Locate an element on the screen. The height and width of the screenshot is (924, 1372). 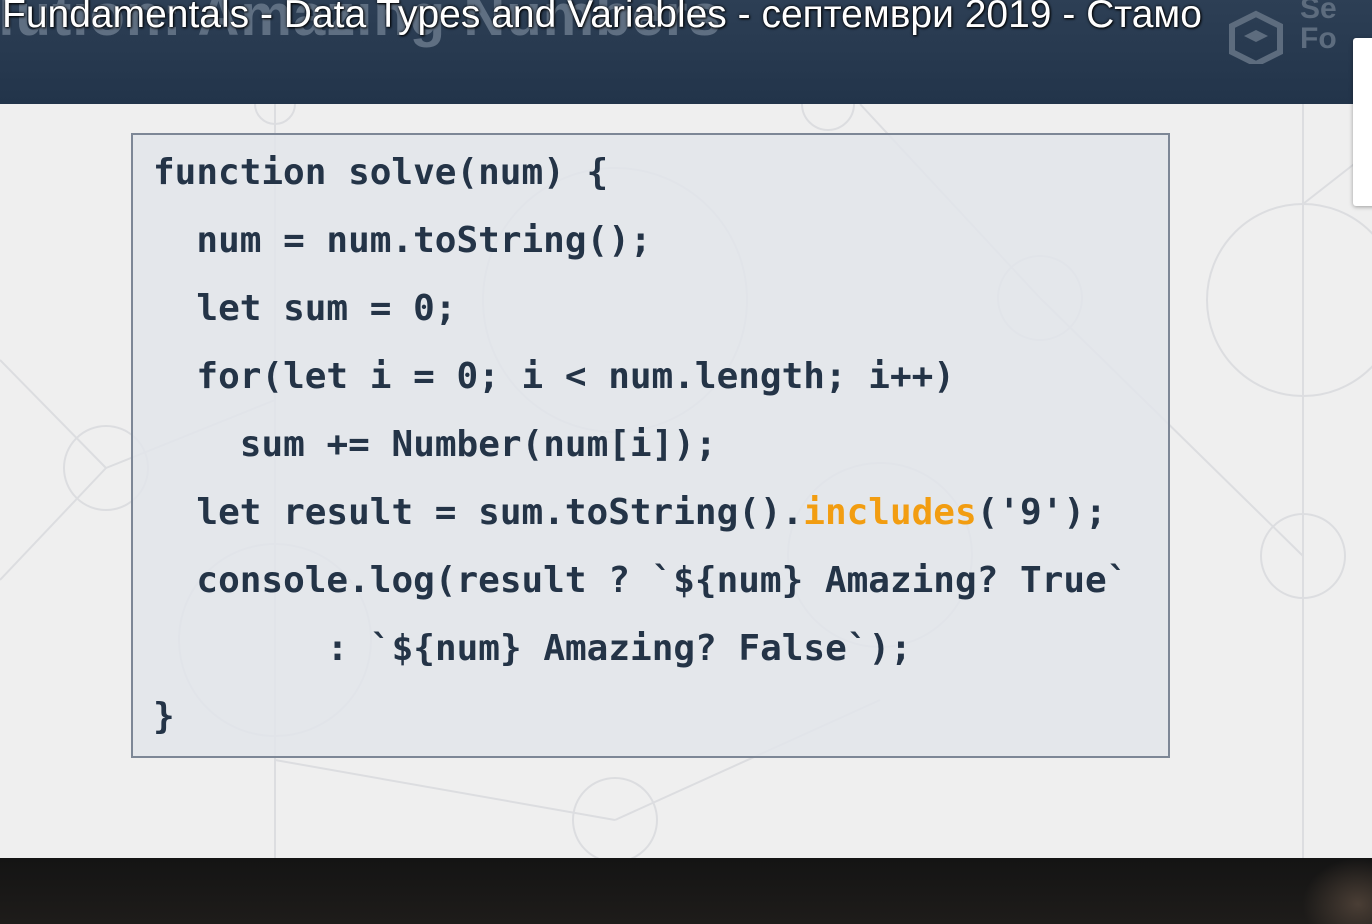
code-text: function solve(num) { is located at coordinates (381, 172).